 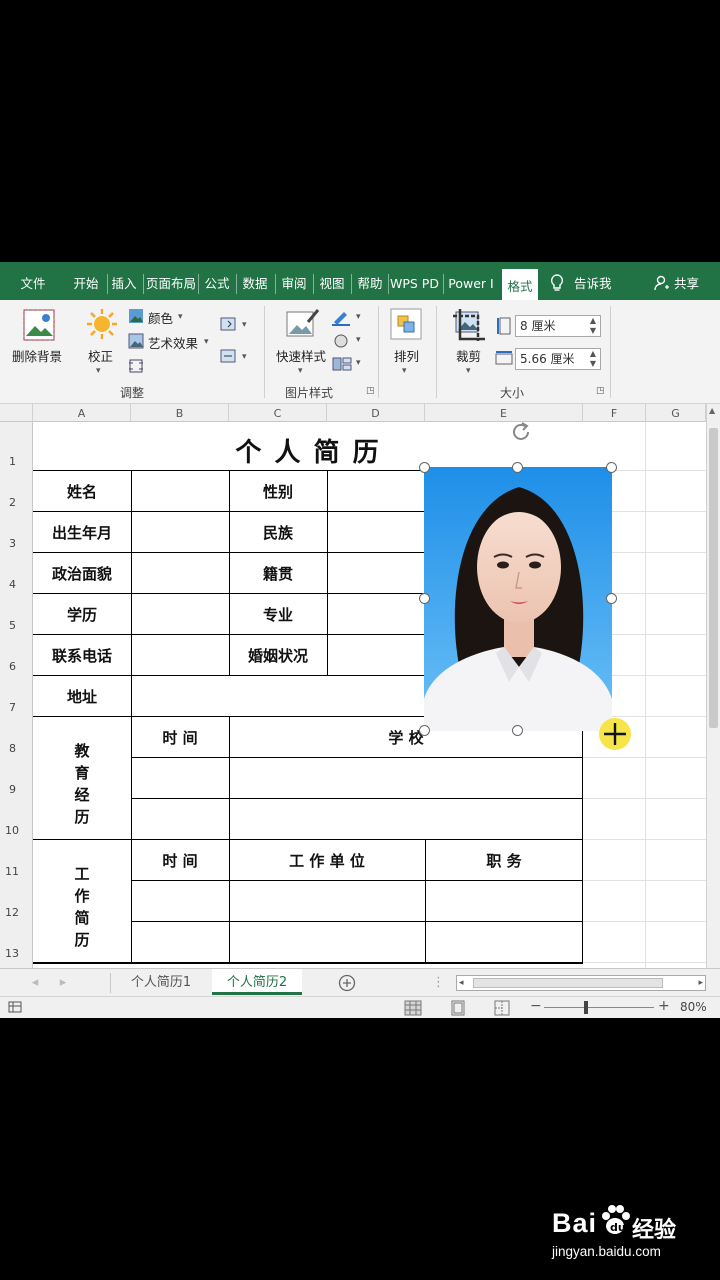 What do you see at coordinates (171, 281) in the screenshot?
I see `tab-page-layout: 页面布局` at bounding box center [171, 281].